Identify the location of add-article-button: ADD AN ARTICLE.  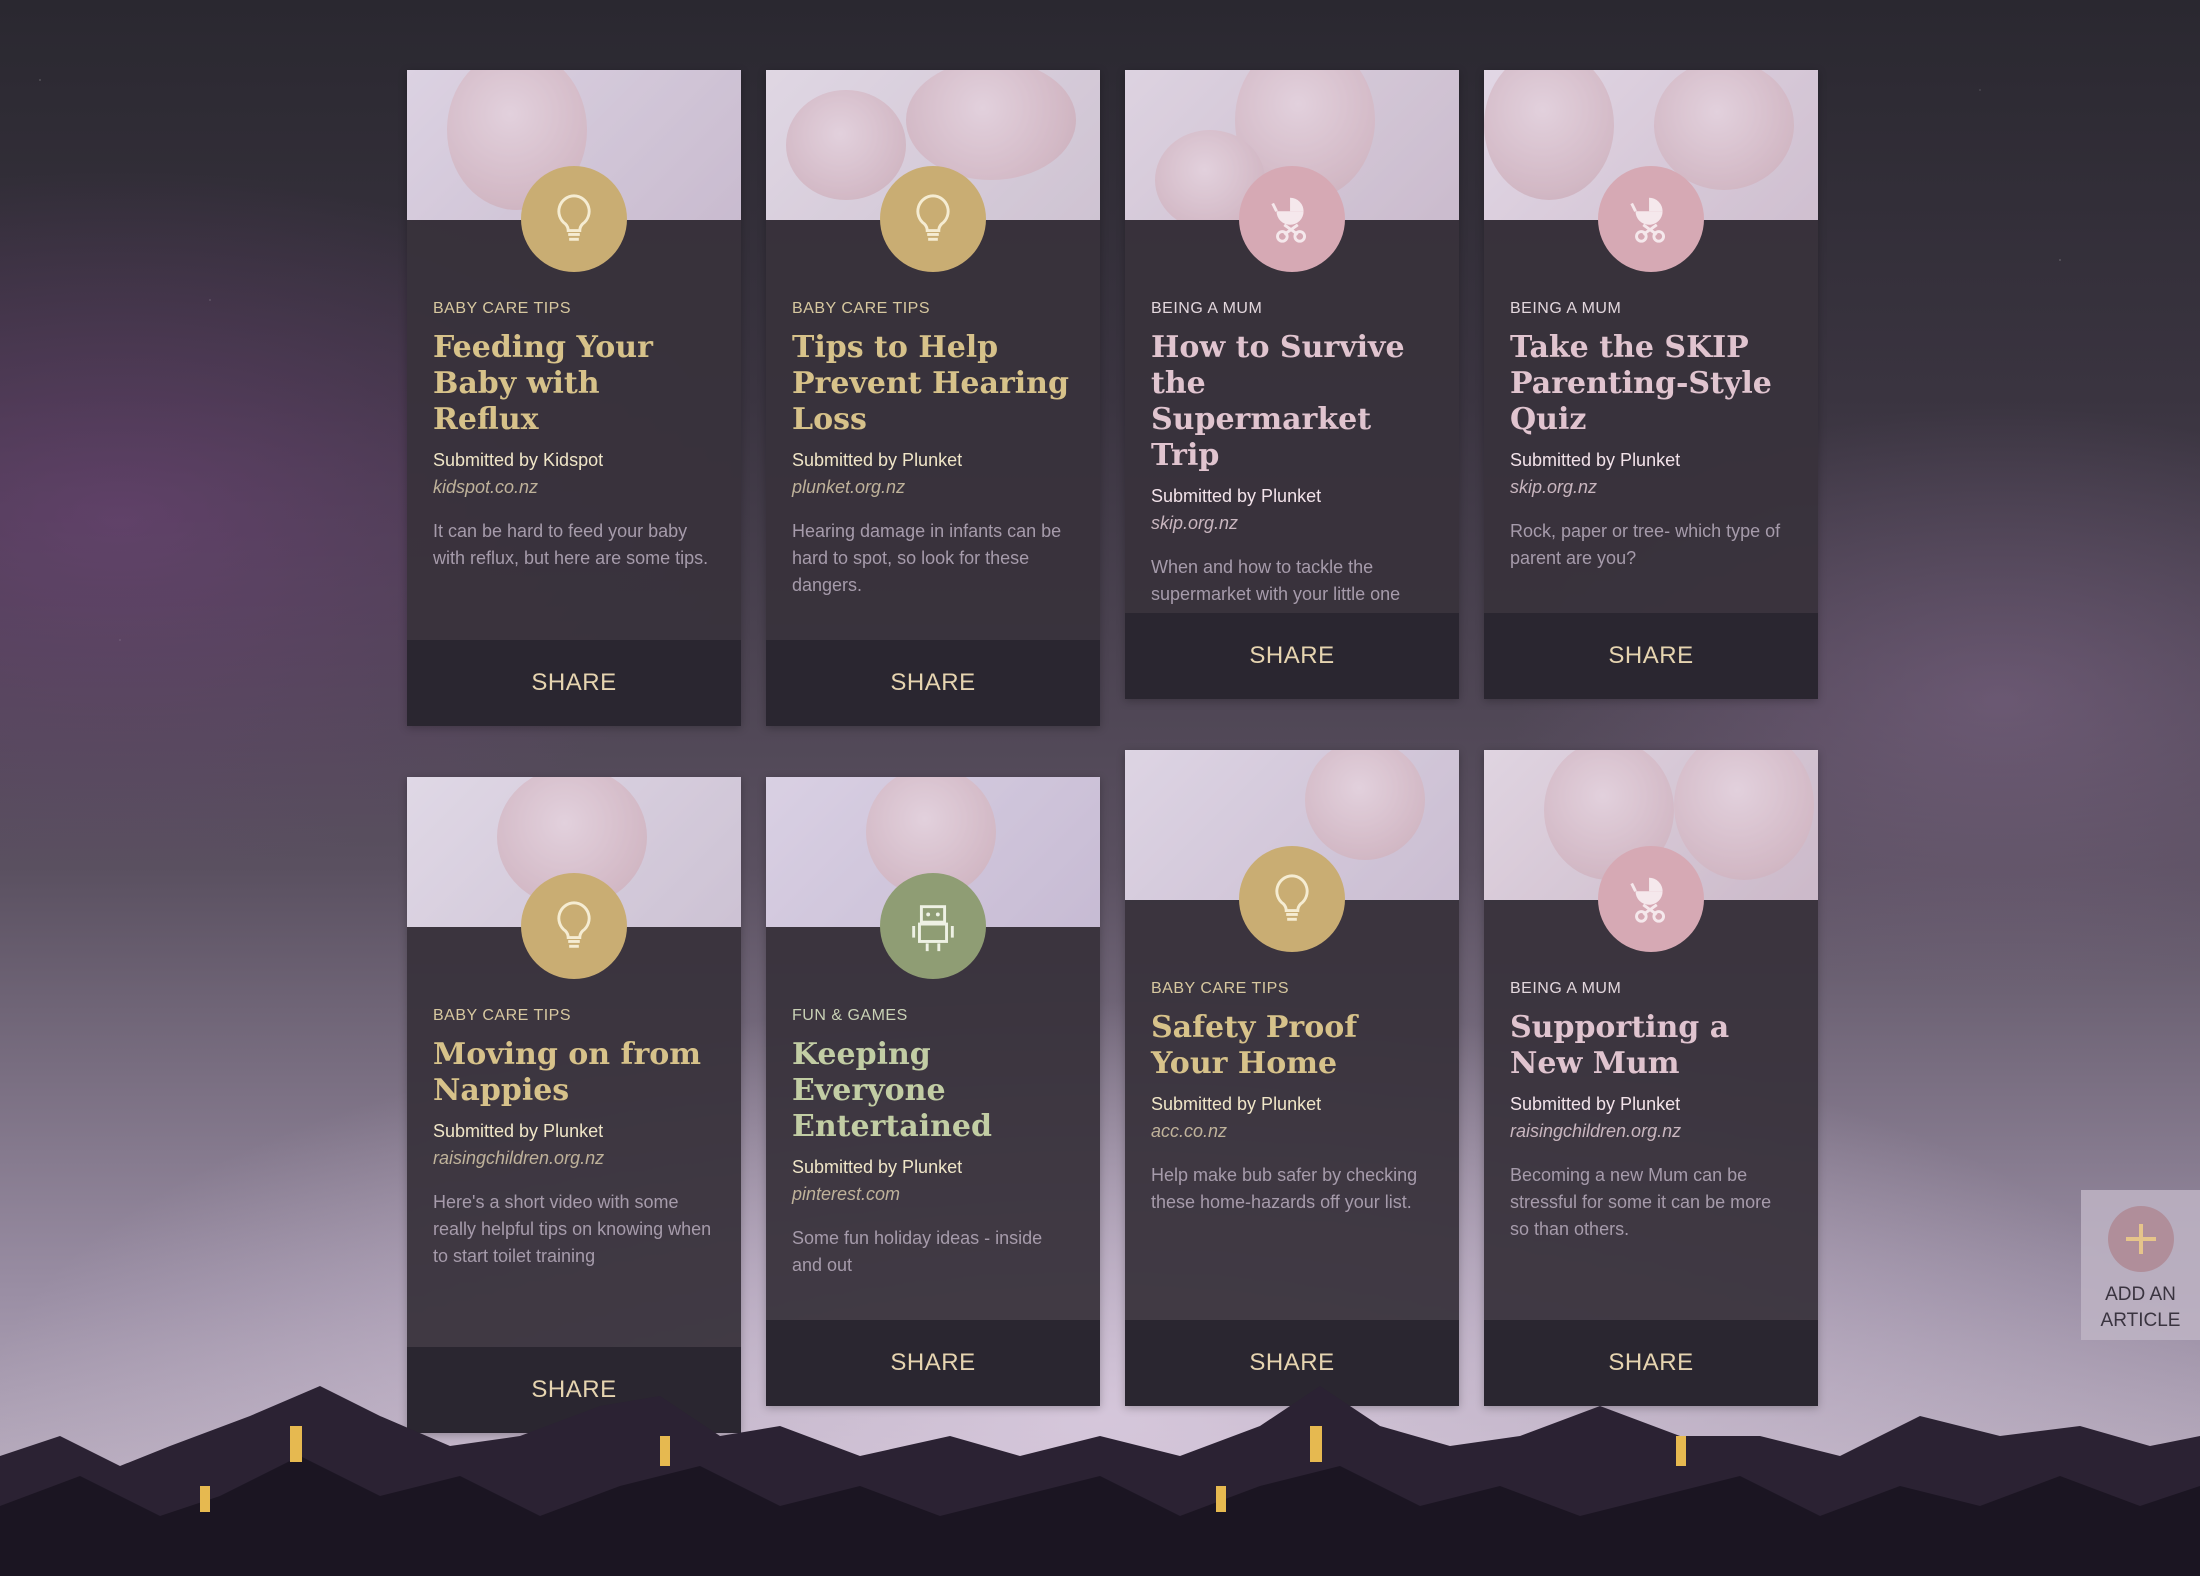
(2140, 1265).